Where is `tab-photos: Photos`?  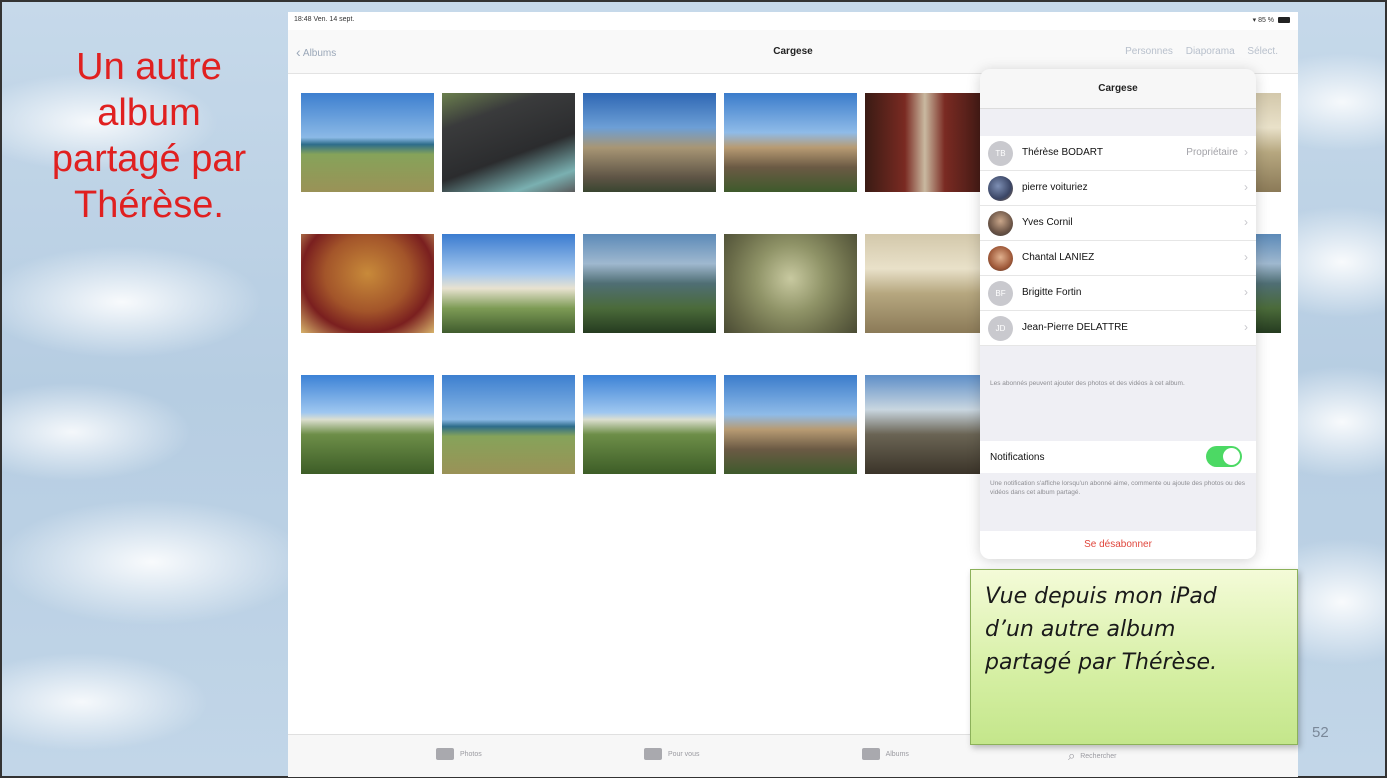
tab-photos: Photos is located at coordinates (459, 754).